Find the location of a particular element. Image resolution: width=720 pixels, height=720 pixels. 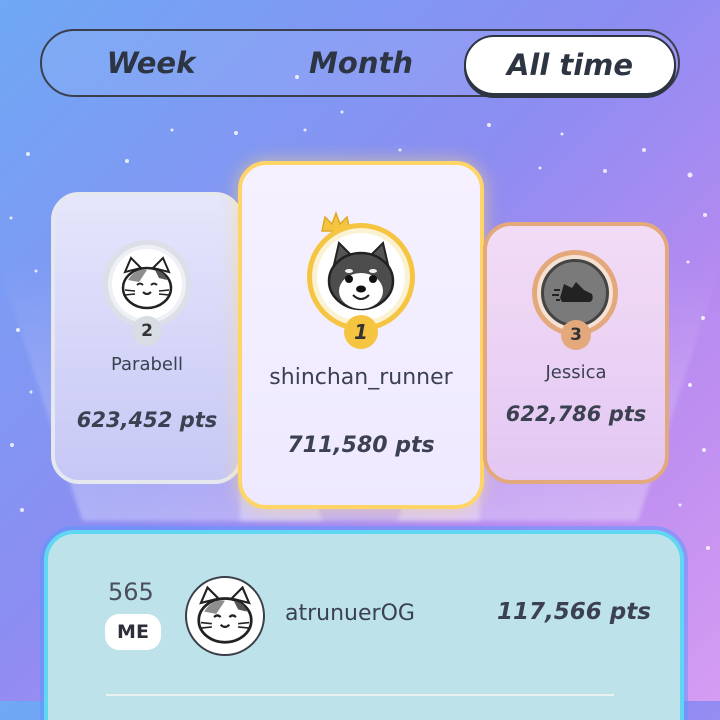

avatar-ring-second is located at coordinates (147, 284).